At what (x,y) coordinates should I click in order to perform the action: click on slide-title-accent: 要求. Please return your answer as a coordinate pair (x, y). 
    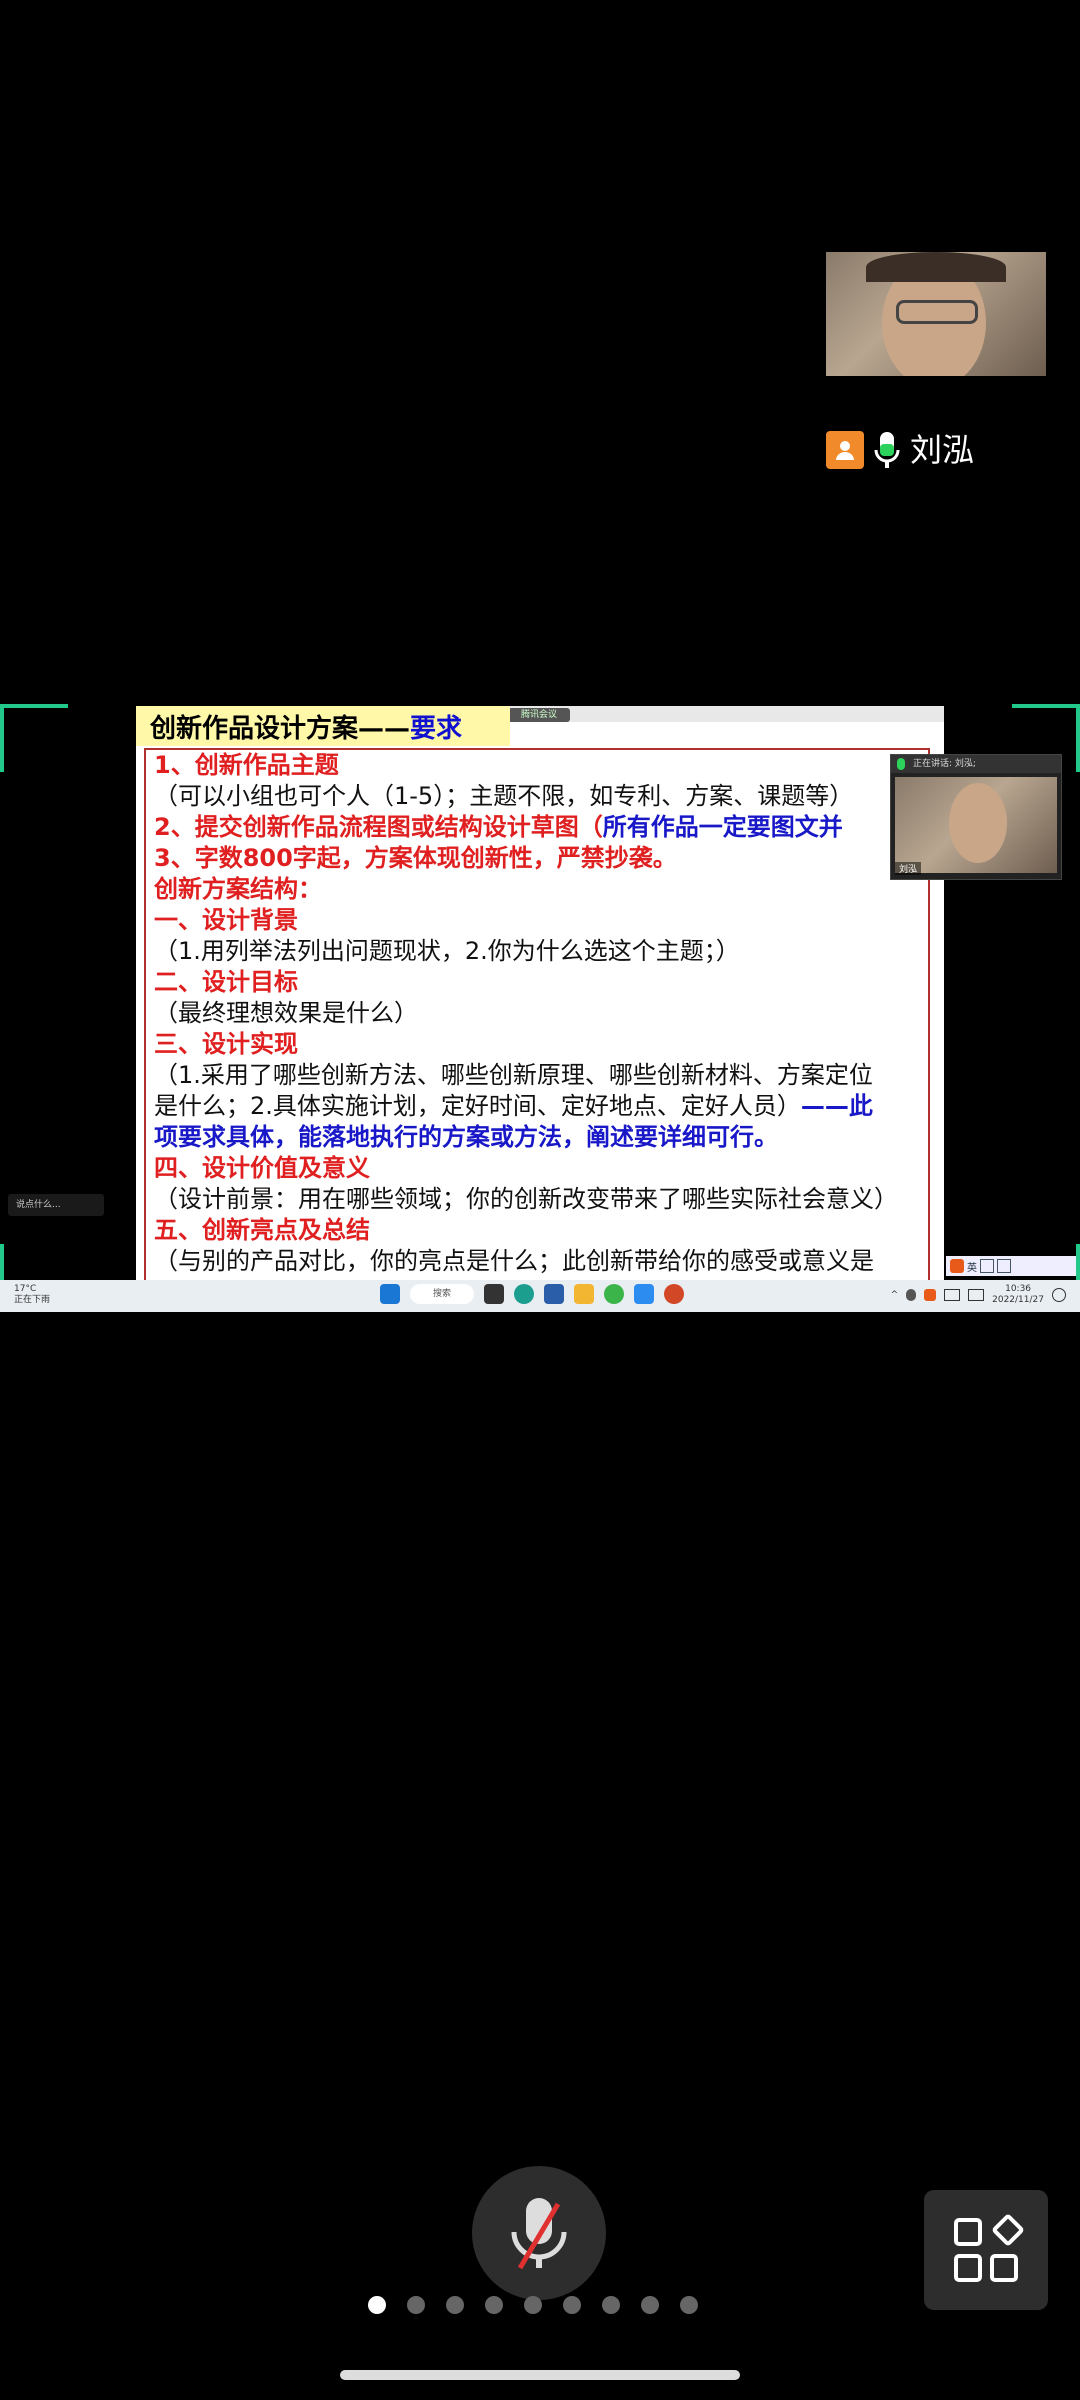
    Looking at the image, I should click on (436, 728).